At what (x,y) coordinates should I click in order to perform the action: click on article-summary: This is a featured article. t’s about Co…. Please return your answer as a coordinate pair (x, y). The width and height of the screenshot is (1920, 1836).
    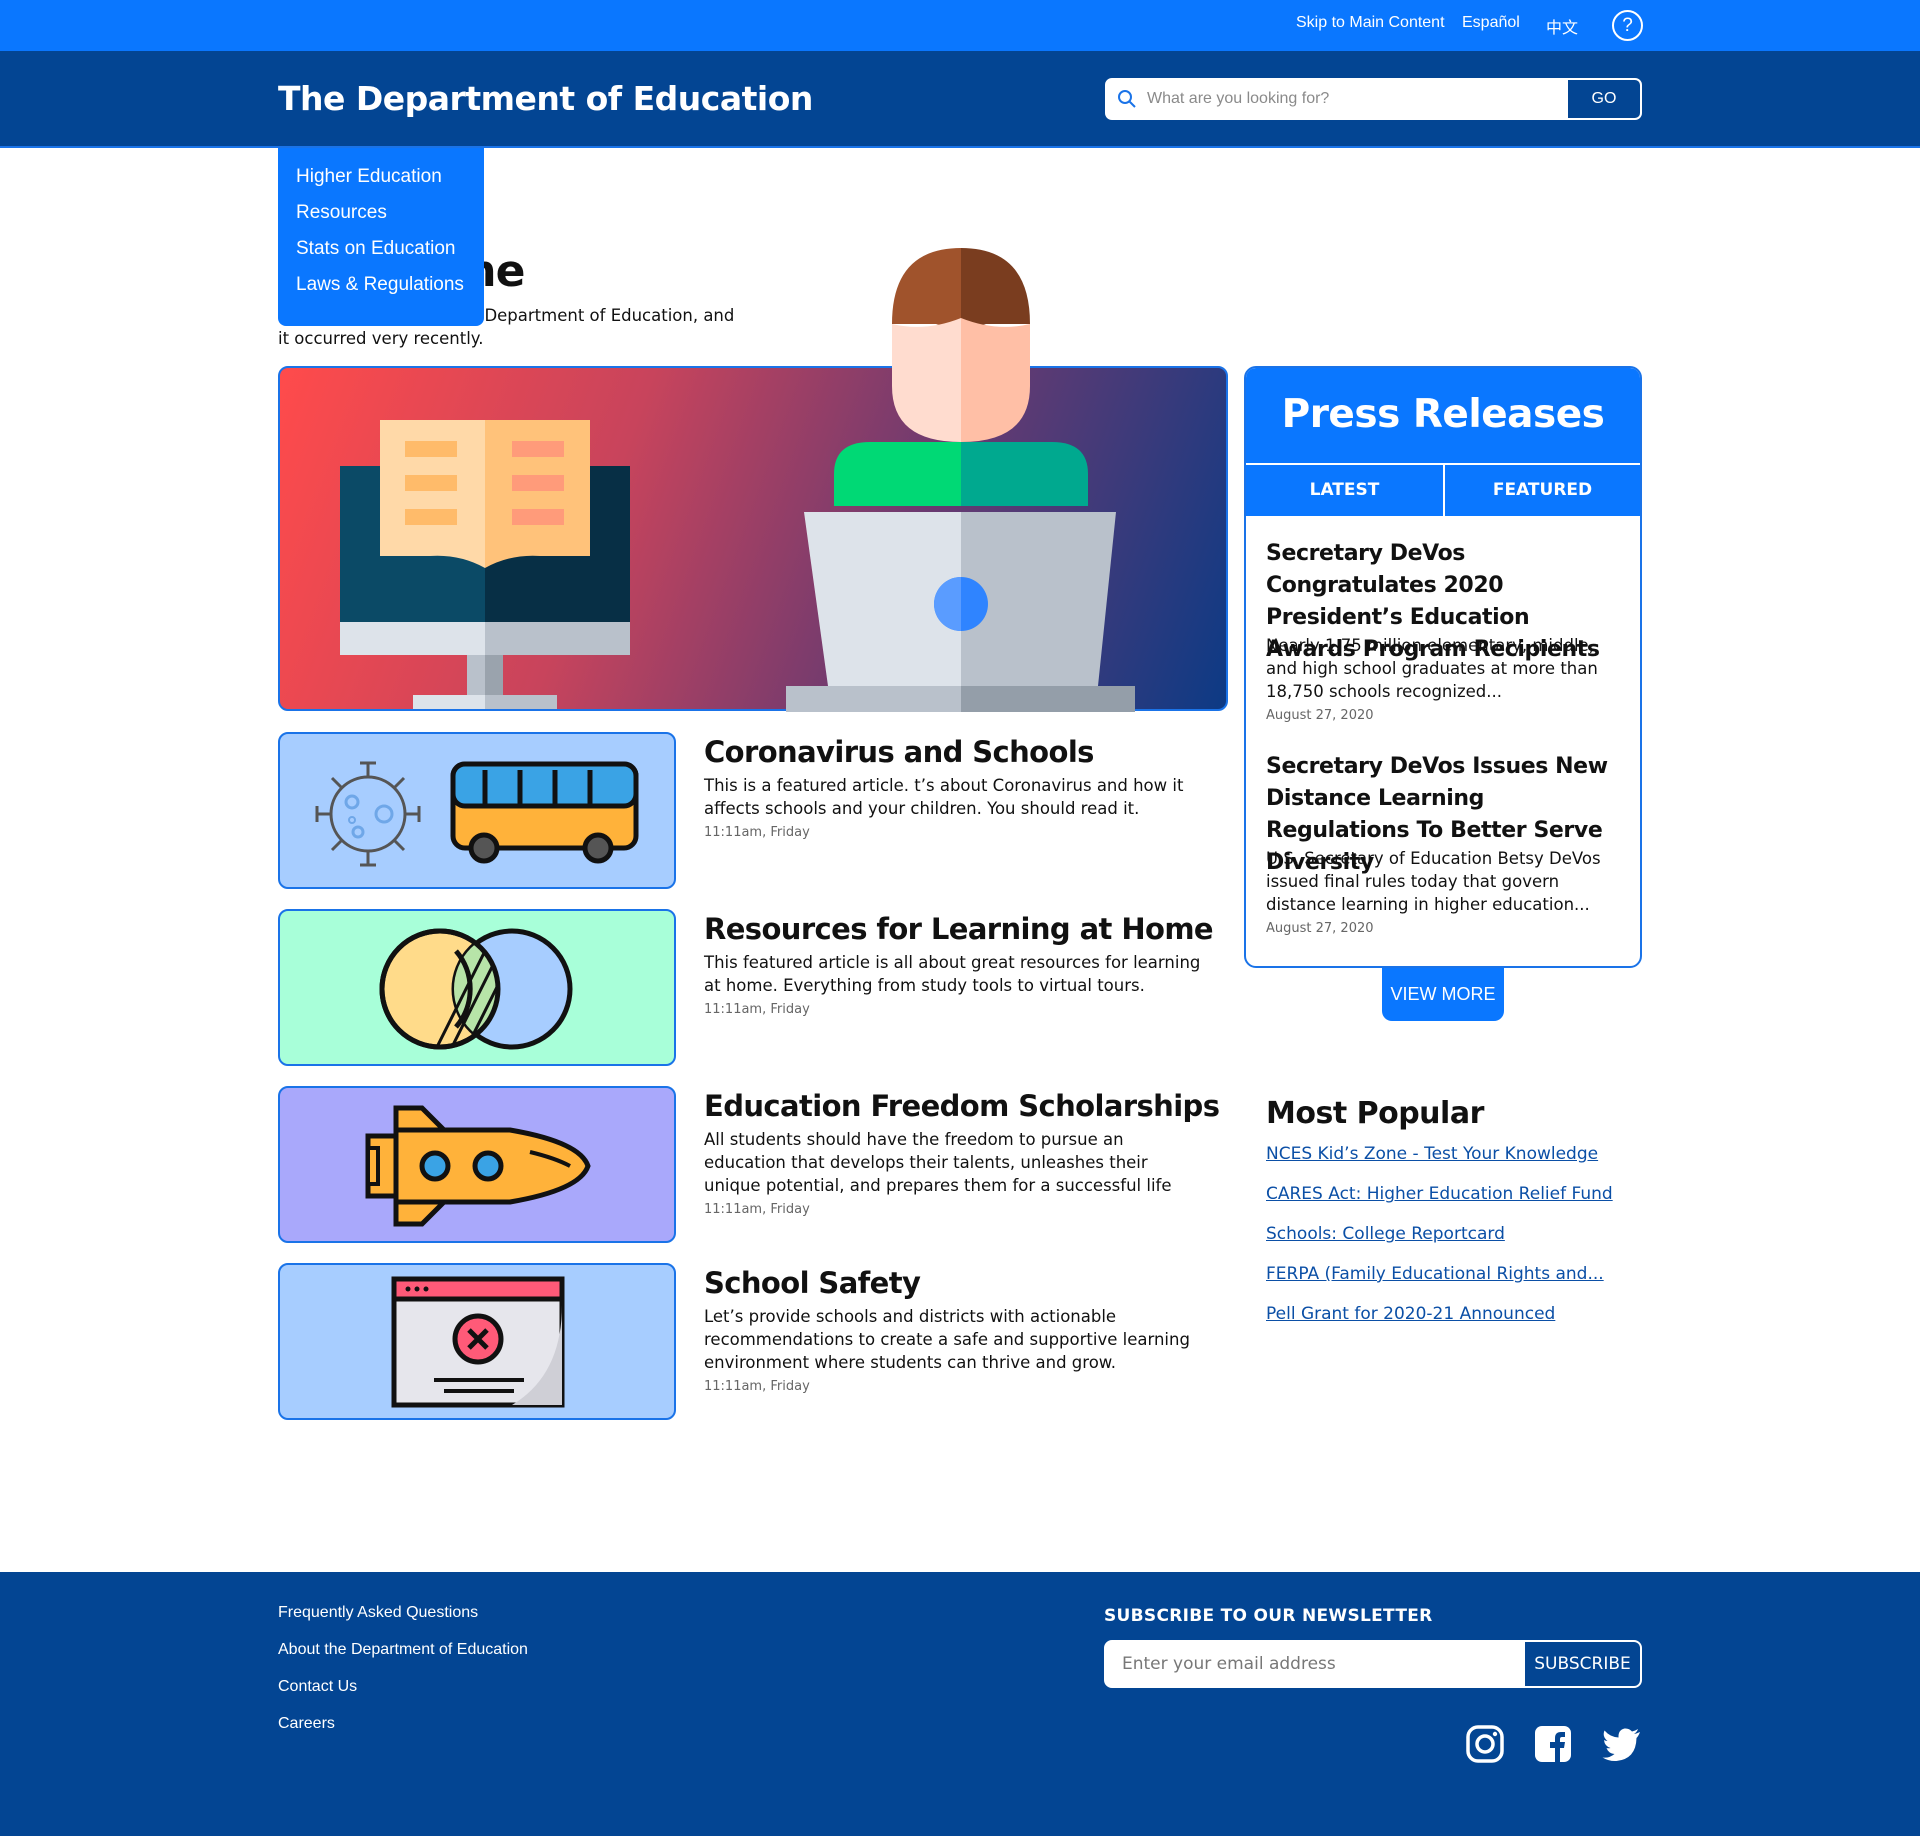
    Looking at the image, I should click on (944, 797).